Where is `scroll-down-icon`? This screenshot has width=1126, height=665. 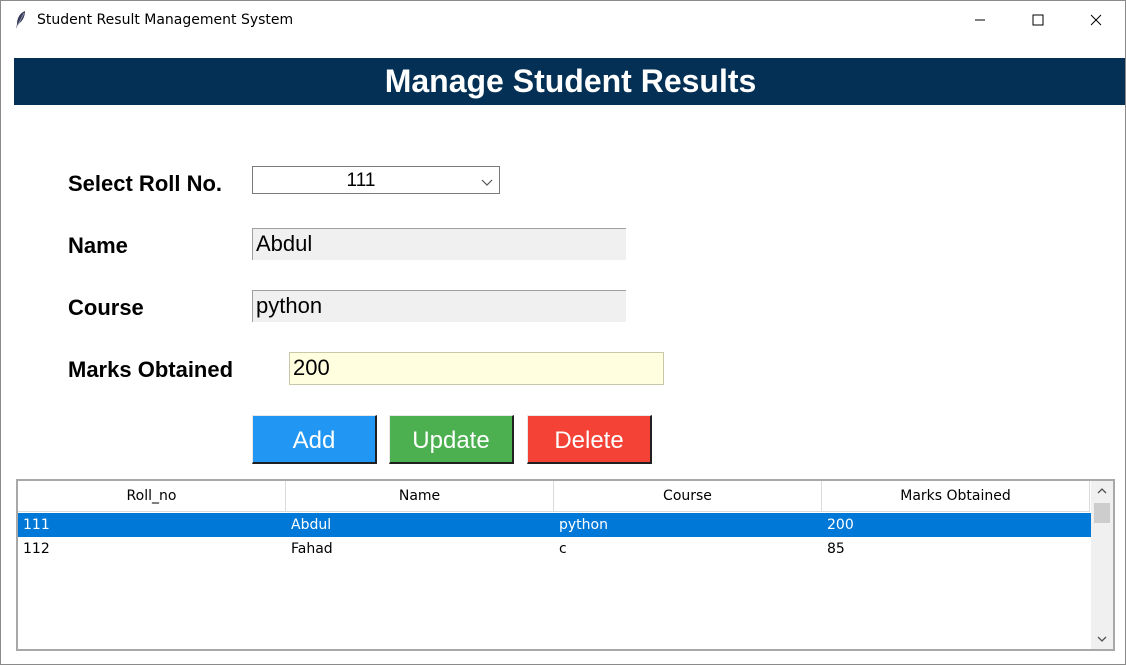 scroll-down-icon is located at coordinates (1102, 639).